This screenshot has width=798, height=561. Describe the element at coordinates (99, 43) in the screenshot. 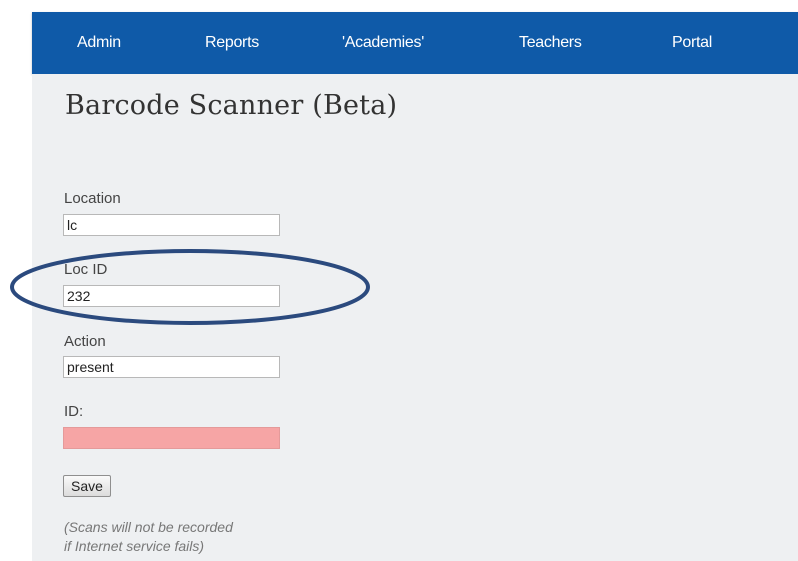

I see `nav-item-admin: Admin` at that location.